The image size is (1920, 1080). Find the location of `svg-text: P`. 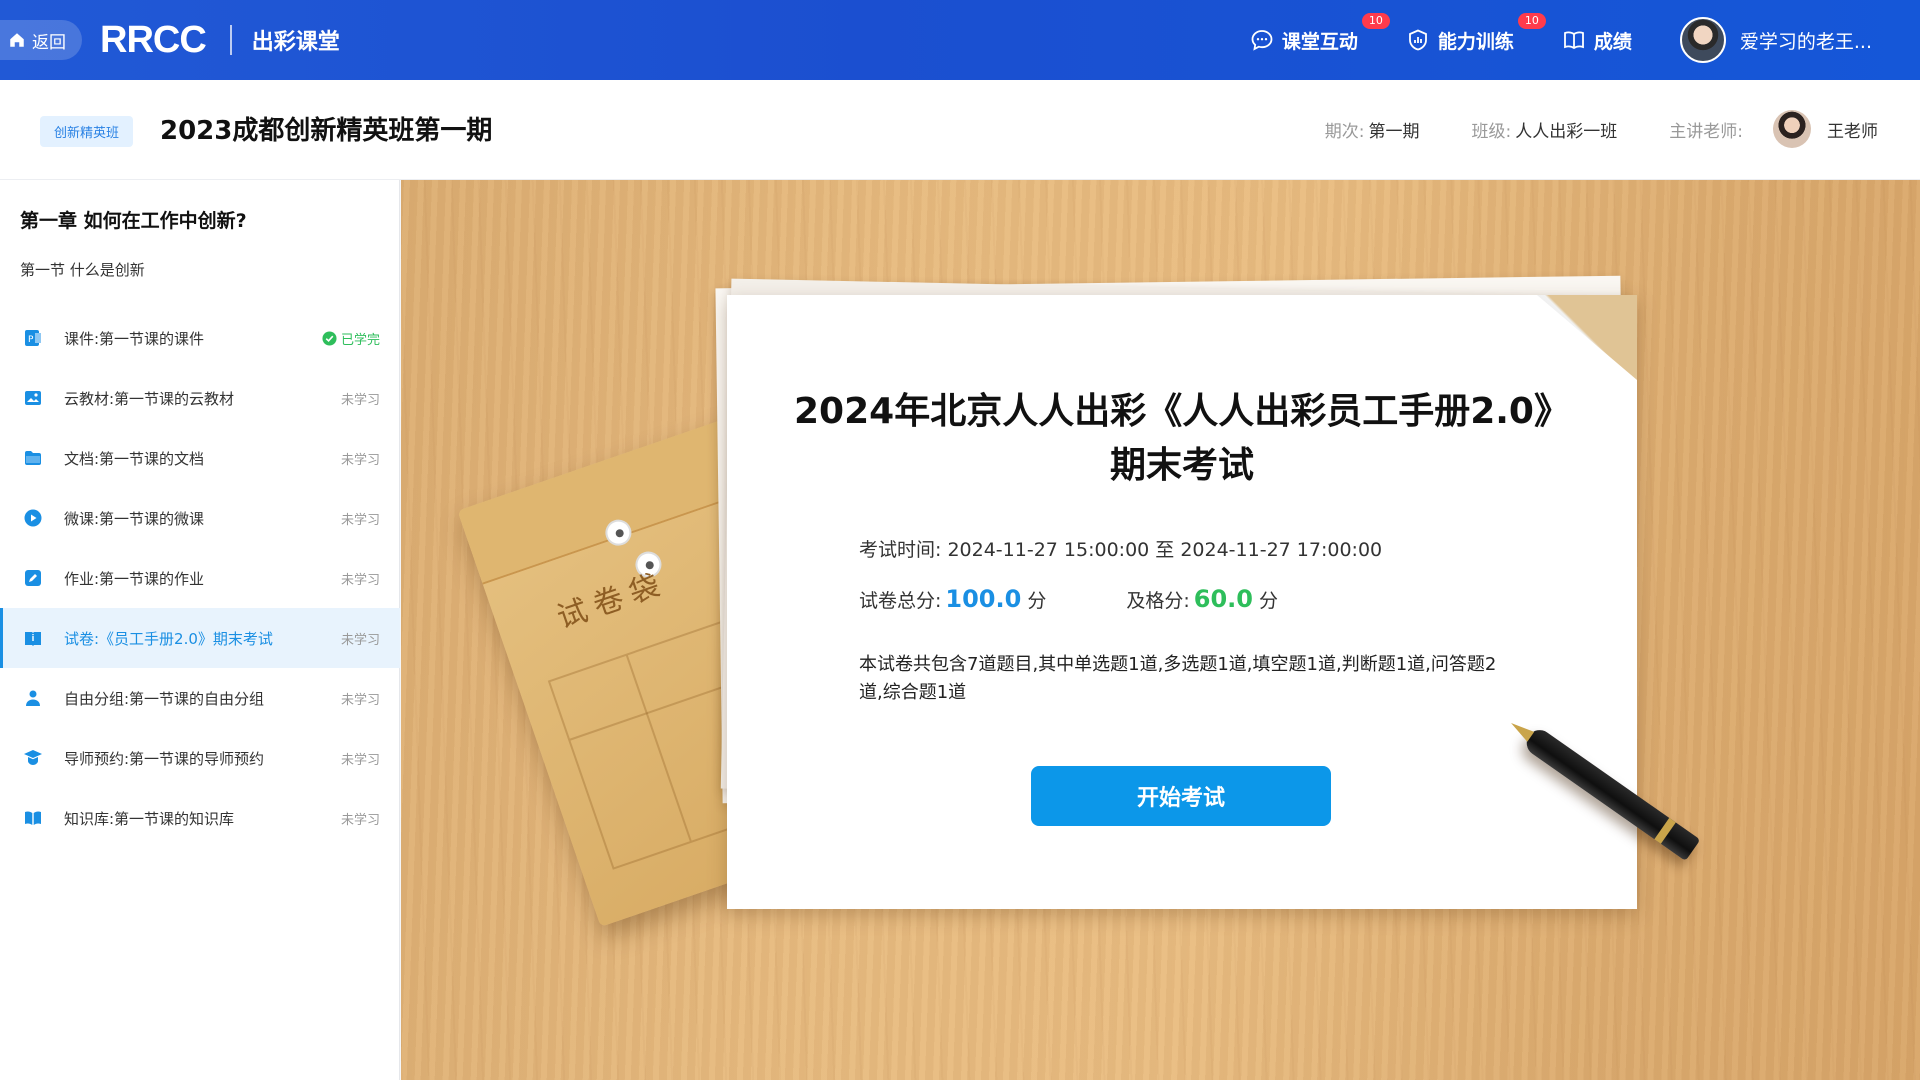

svg-text: P is located at coordinates (31, 340).